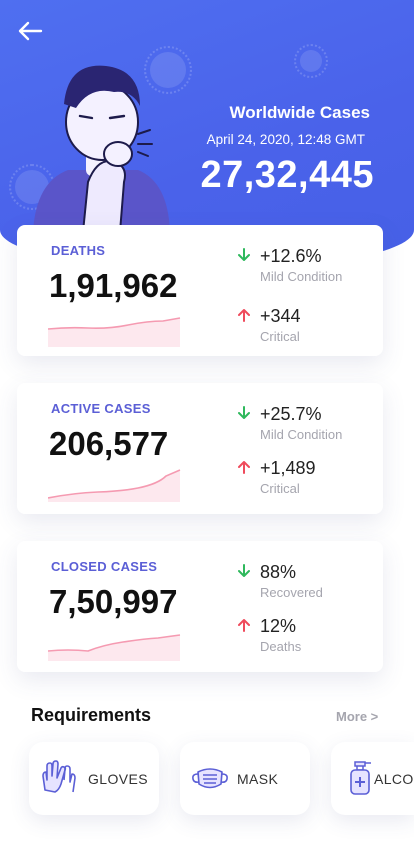 The width and height of the screenshot is (414, 845). What do you see at coordinates (78, 250) in the screenshot?
I see `card-label: DEATHS` at bounding box center [78, 250].